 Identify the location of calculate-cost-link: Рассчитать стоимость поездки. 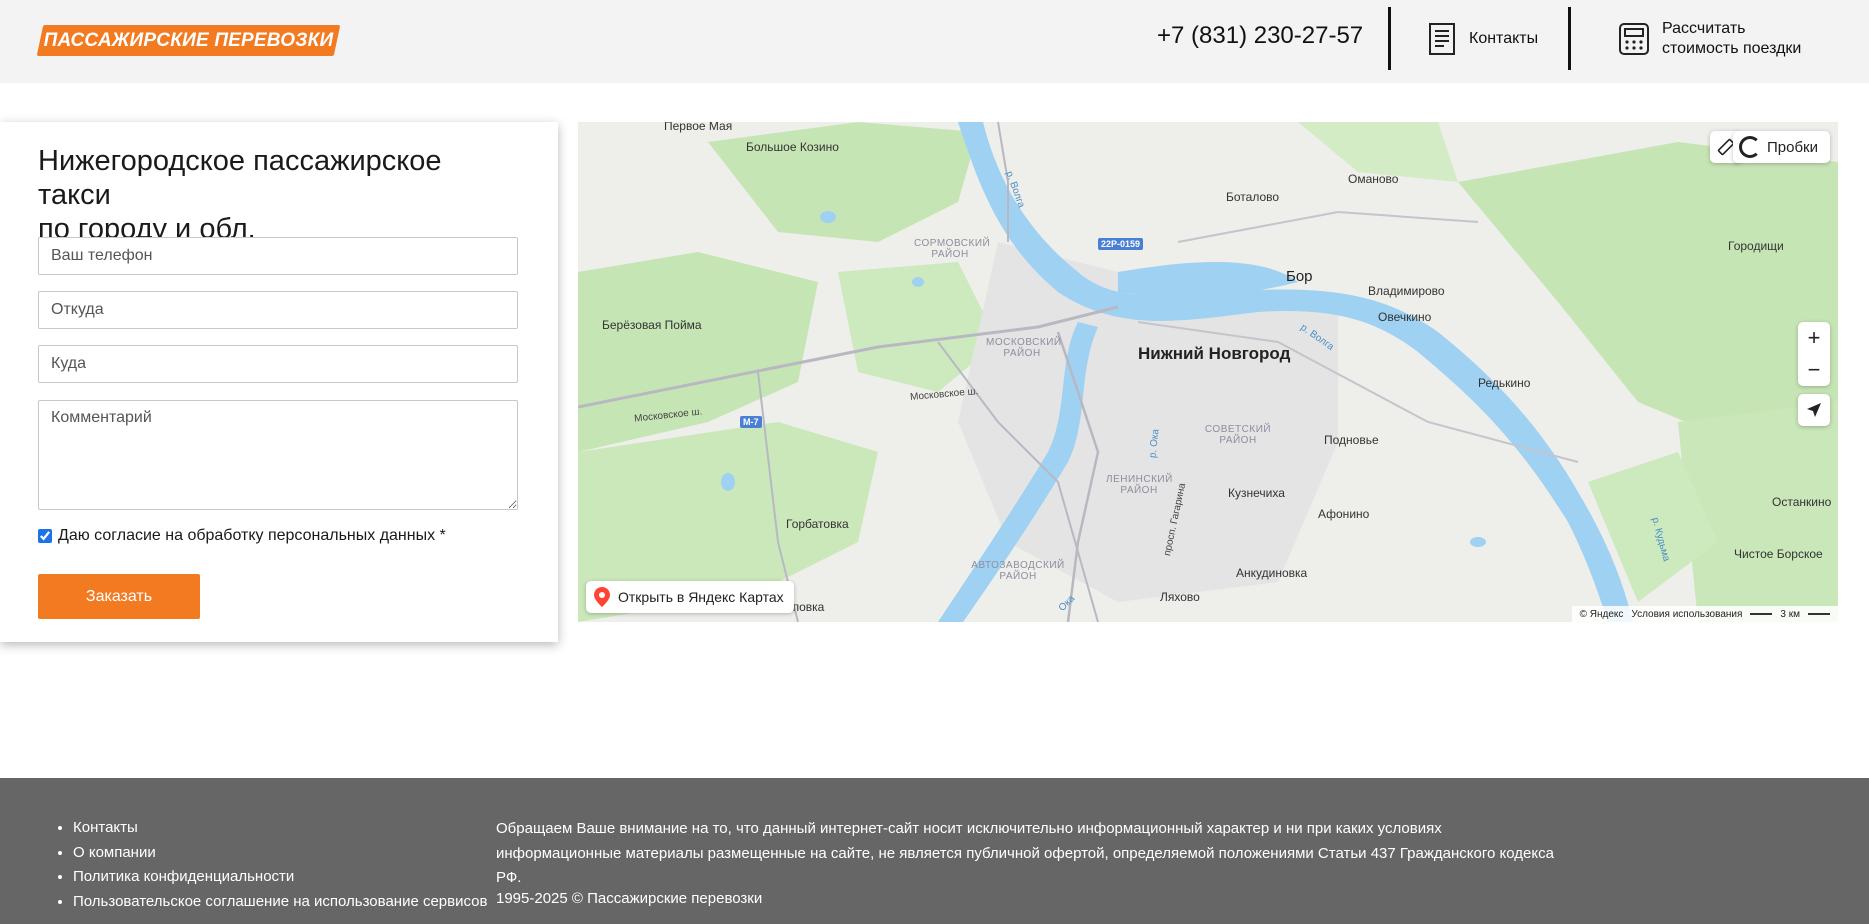
(1709, 39).